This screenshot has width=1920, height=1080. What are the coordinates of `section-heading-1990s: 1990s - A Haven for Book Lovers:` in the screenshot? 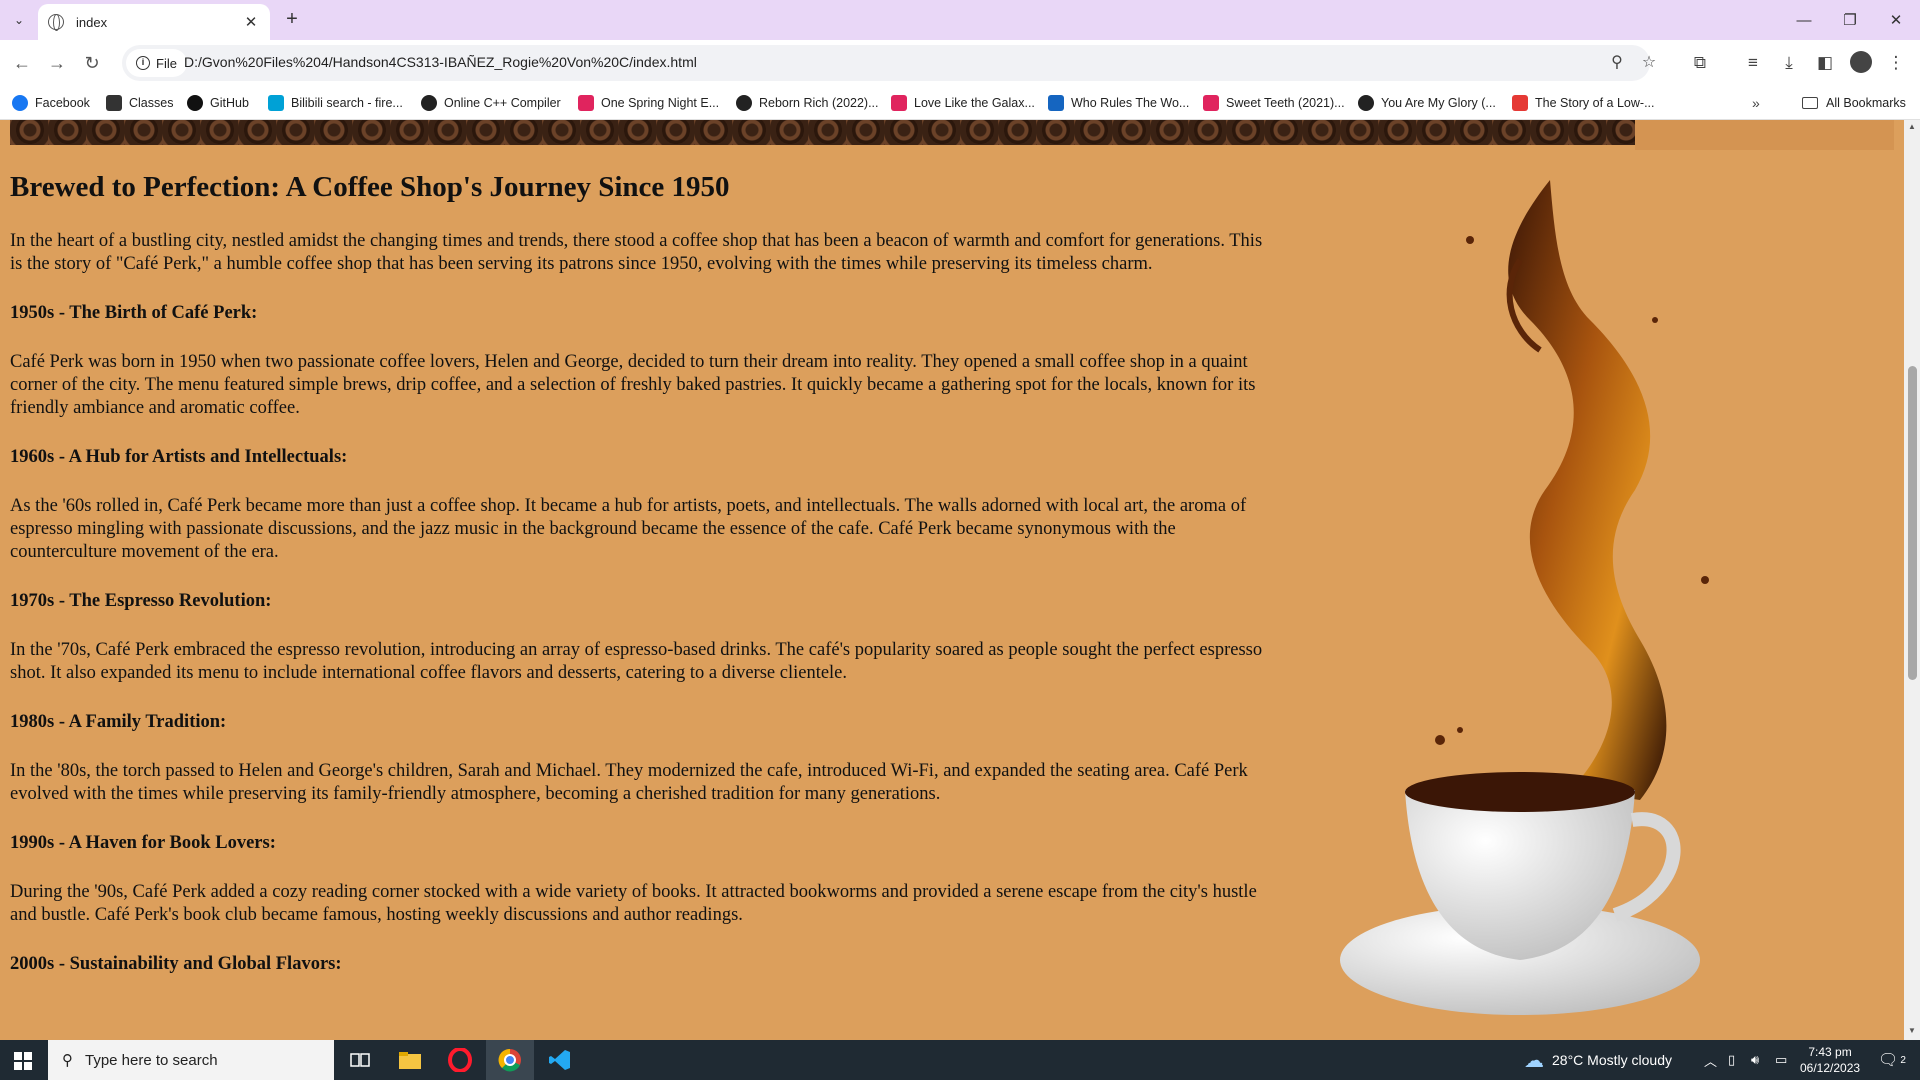 It's located at (143, 843).